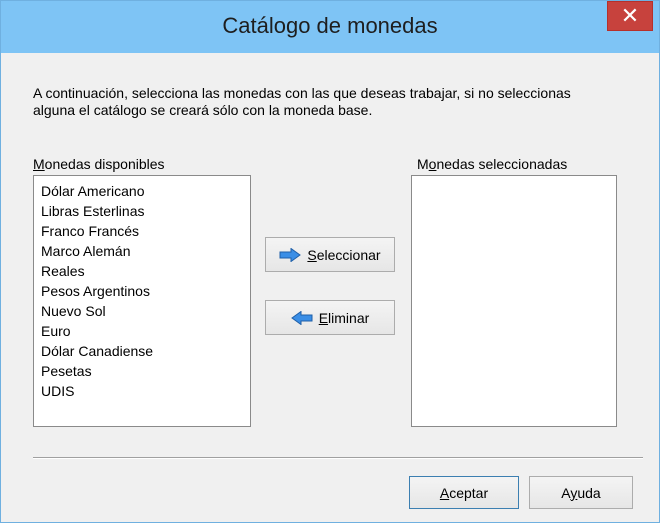 The width and height of the screenshot is (660, 523). I want to click on list-item: Euro, so click(142, 331).